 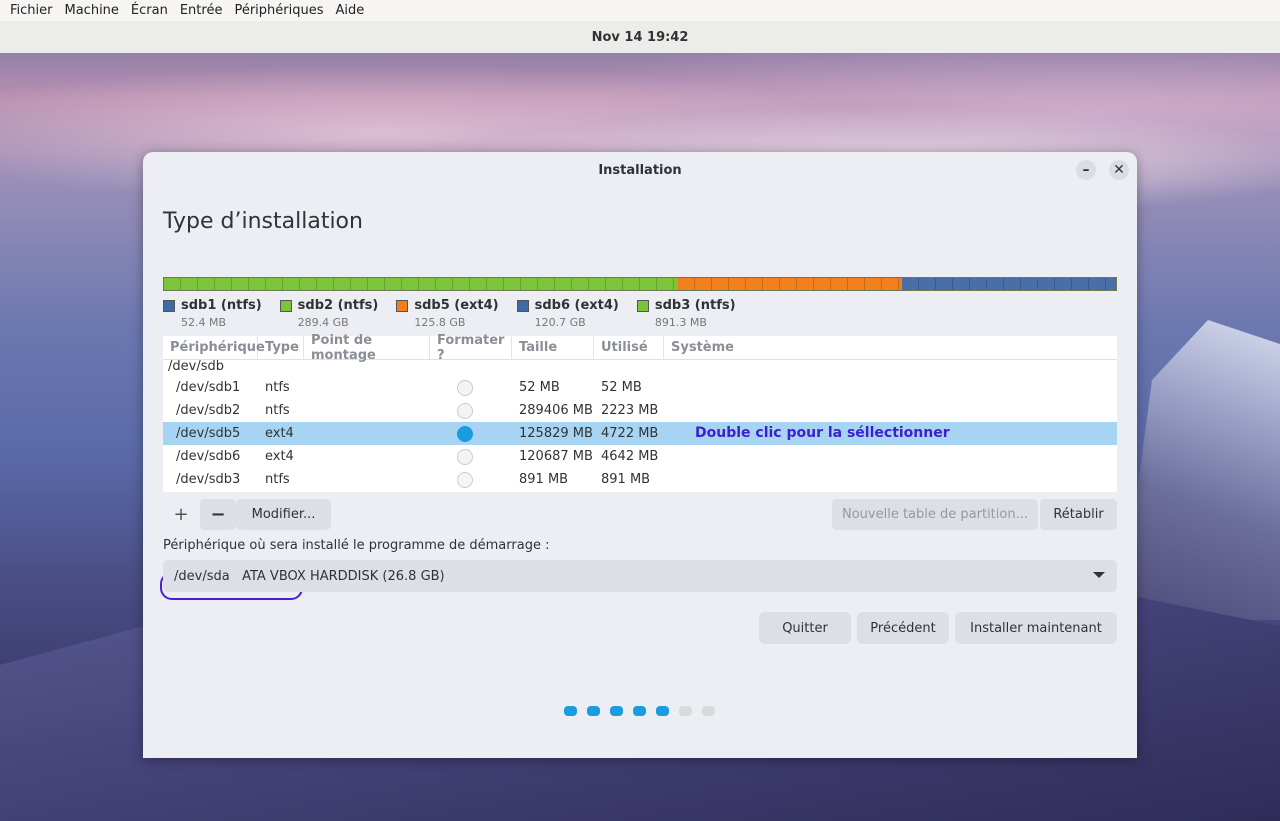 What do you see at coordinates (208, 410) in the screenshot?
I see `cell-device: /dev/sdb2` at bounding box center [208, 410].